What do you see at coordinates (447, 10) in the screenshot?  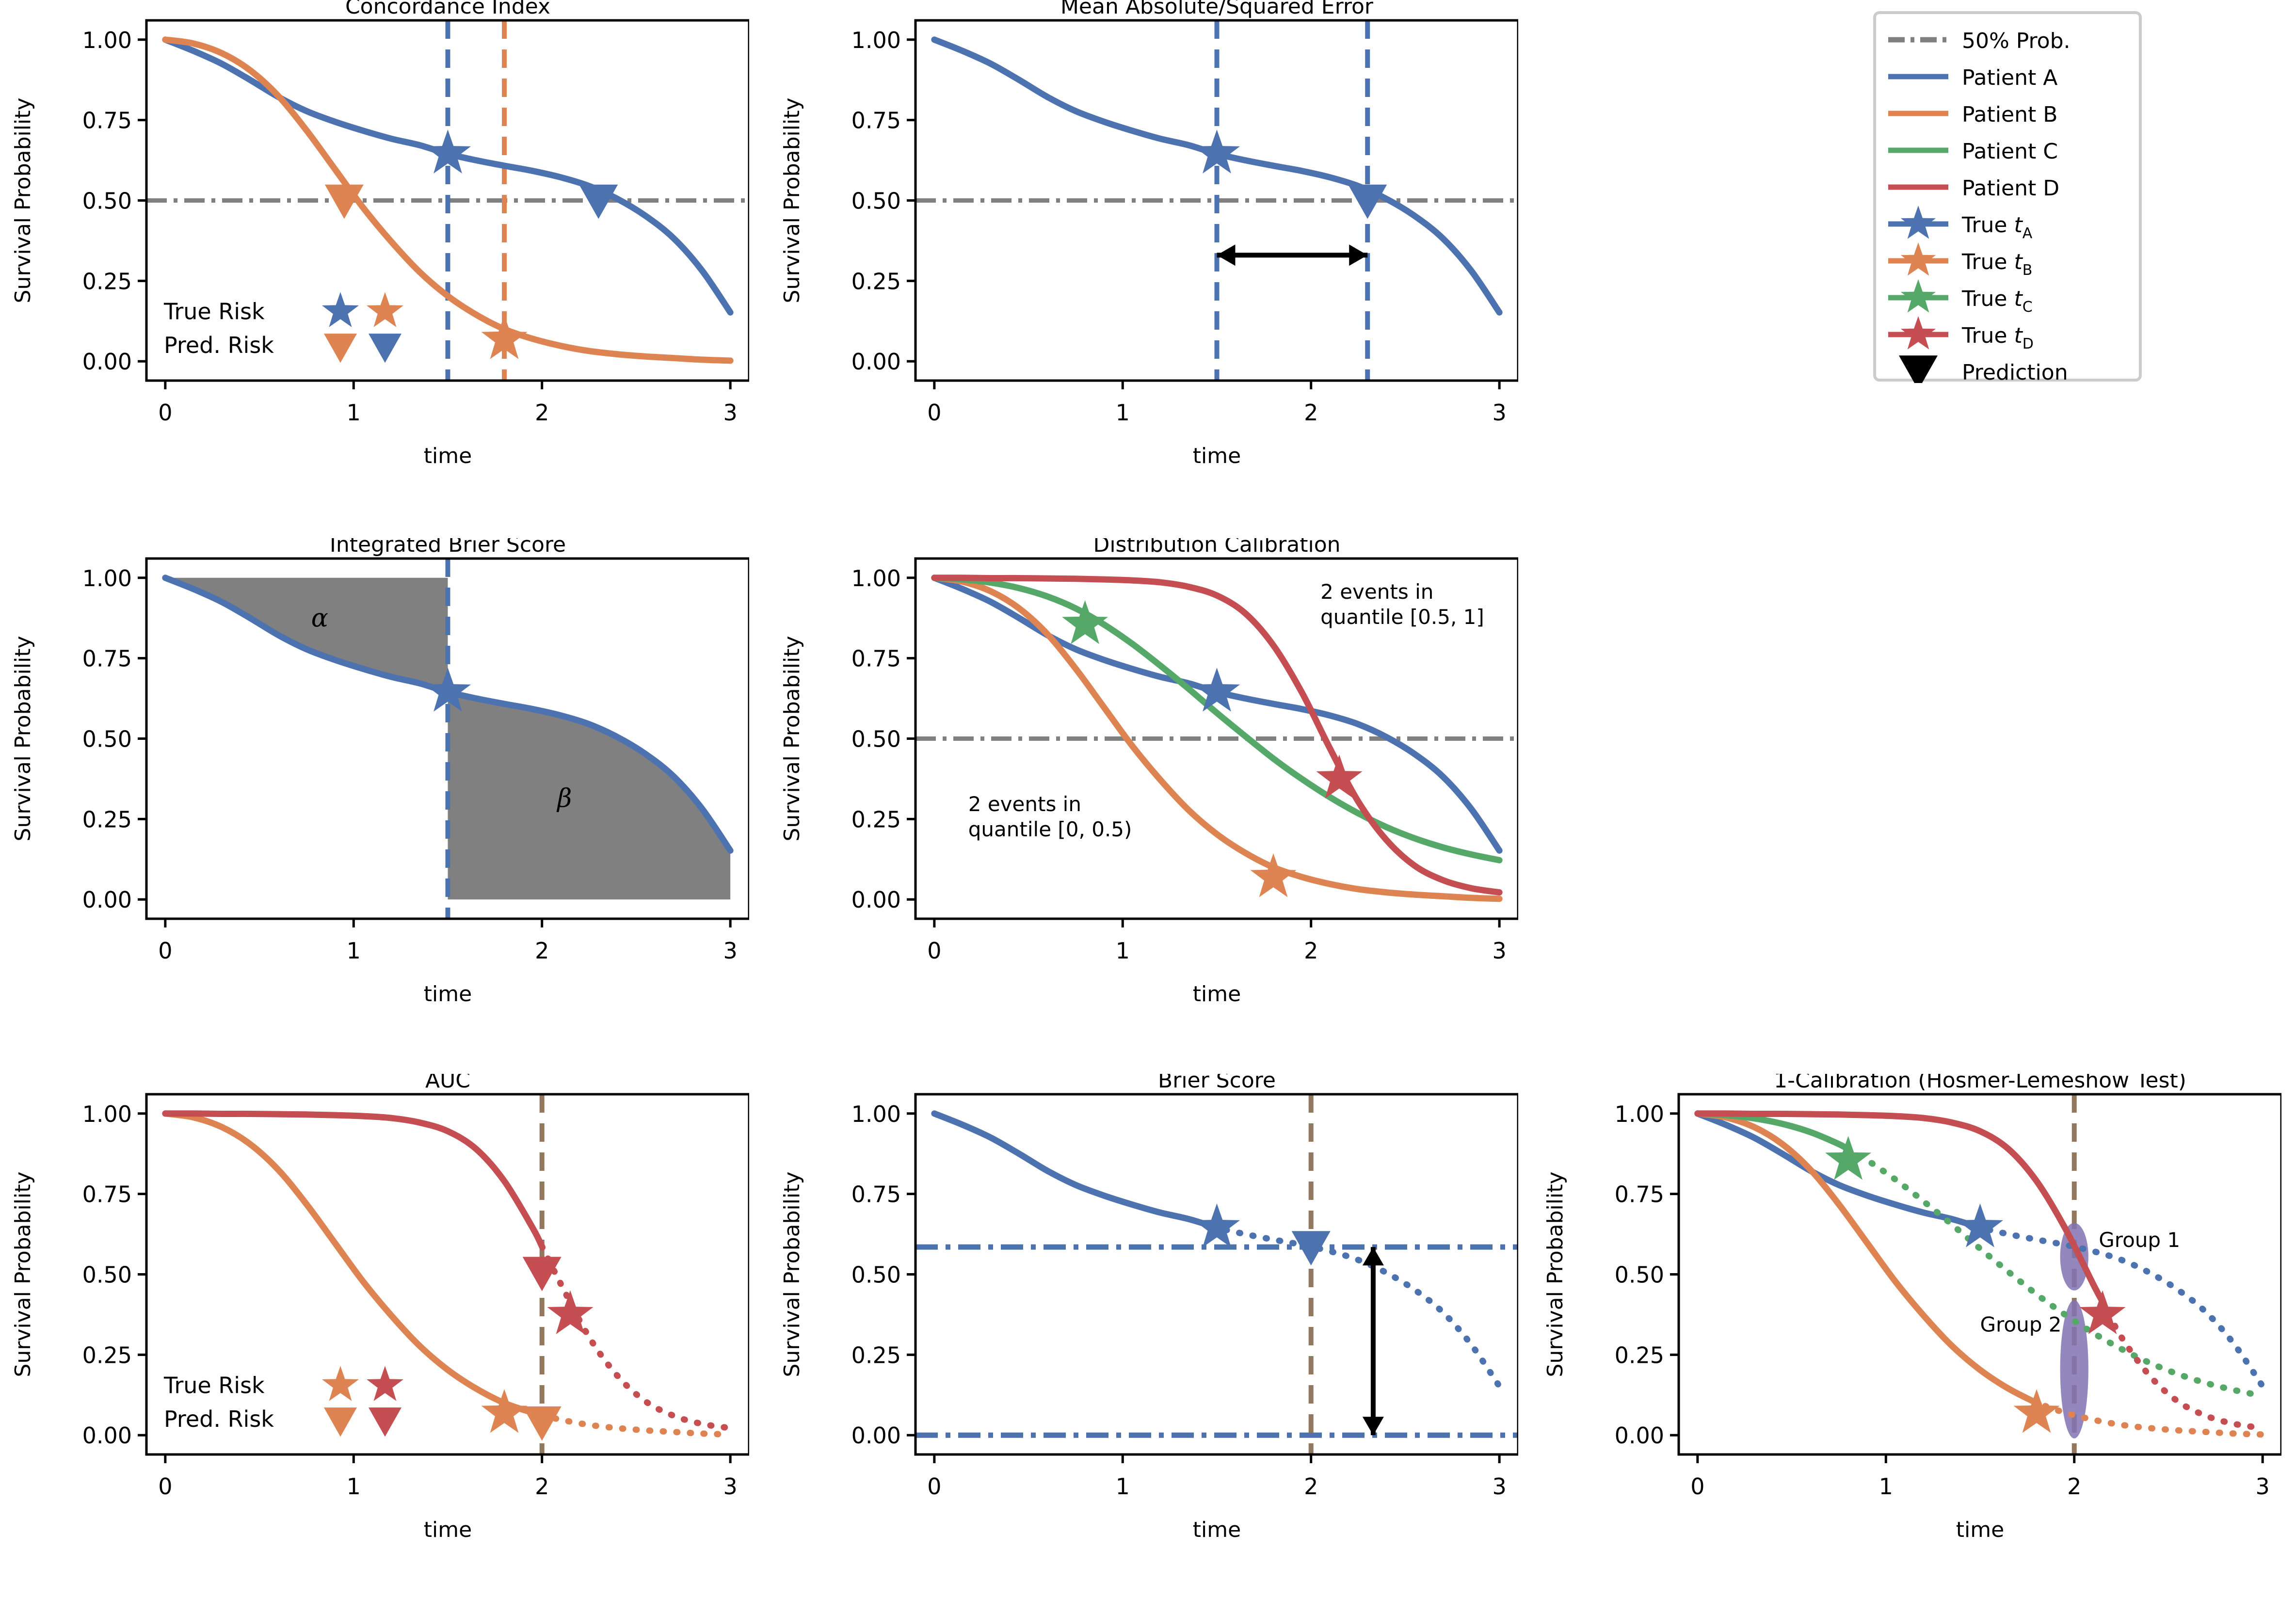 I see `subplot-title: Concordance Index` at bounding box center [447, 10].